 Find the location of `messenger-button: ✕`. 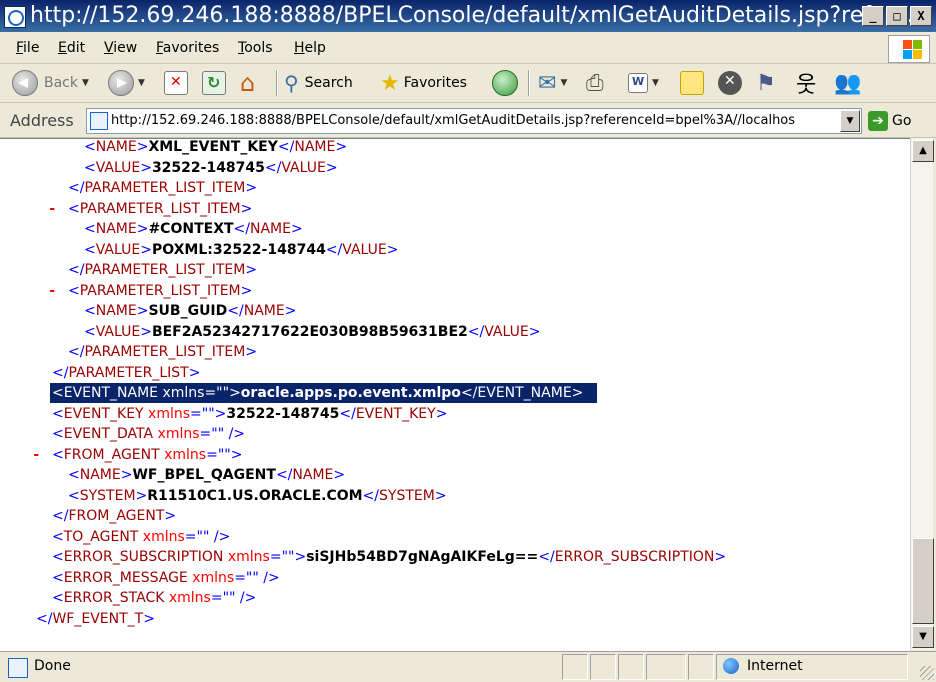

messenger-button: ✕ is located at coordinates (730, 83).